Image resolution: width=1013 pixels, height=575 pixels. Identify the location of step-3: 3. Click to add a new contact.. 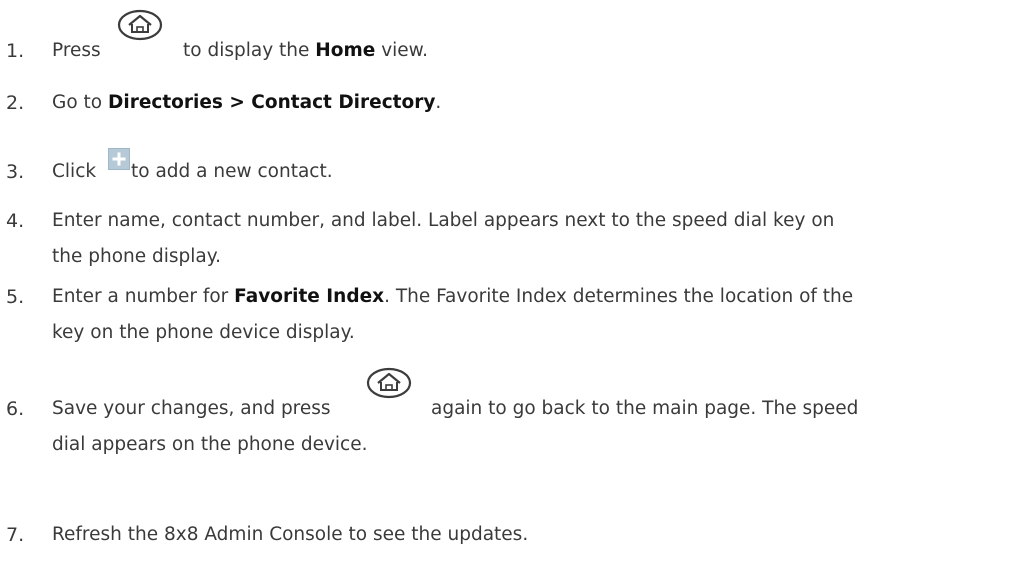
(506, 168).